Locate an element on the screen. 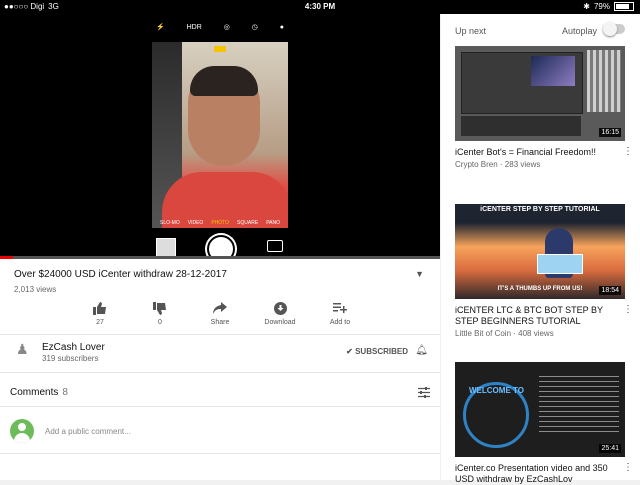 The height and width of the screenshot is (485, 640). dislike-button: 0 is located at coordinates (160, 313).